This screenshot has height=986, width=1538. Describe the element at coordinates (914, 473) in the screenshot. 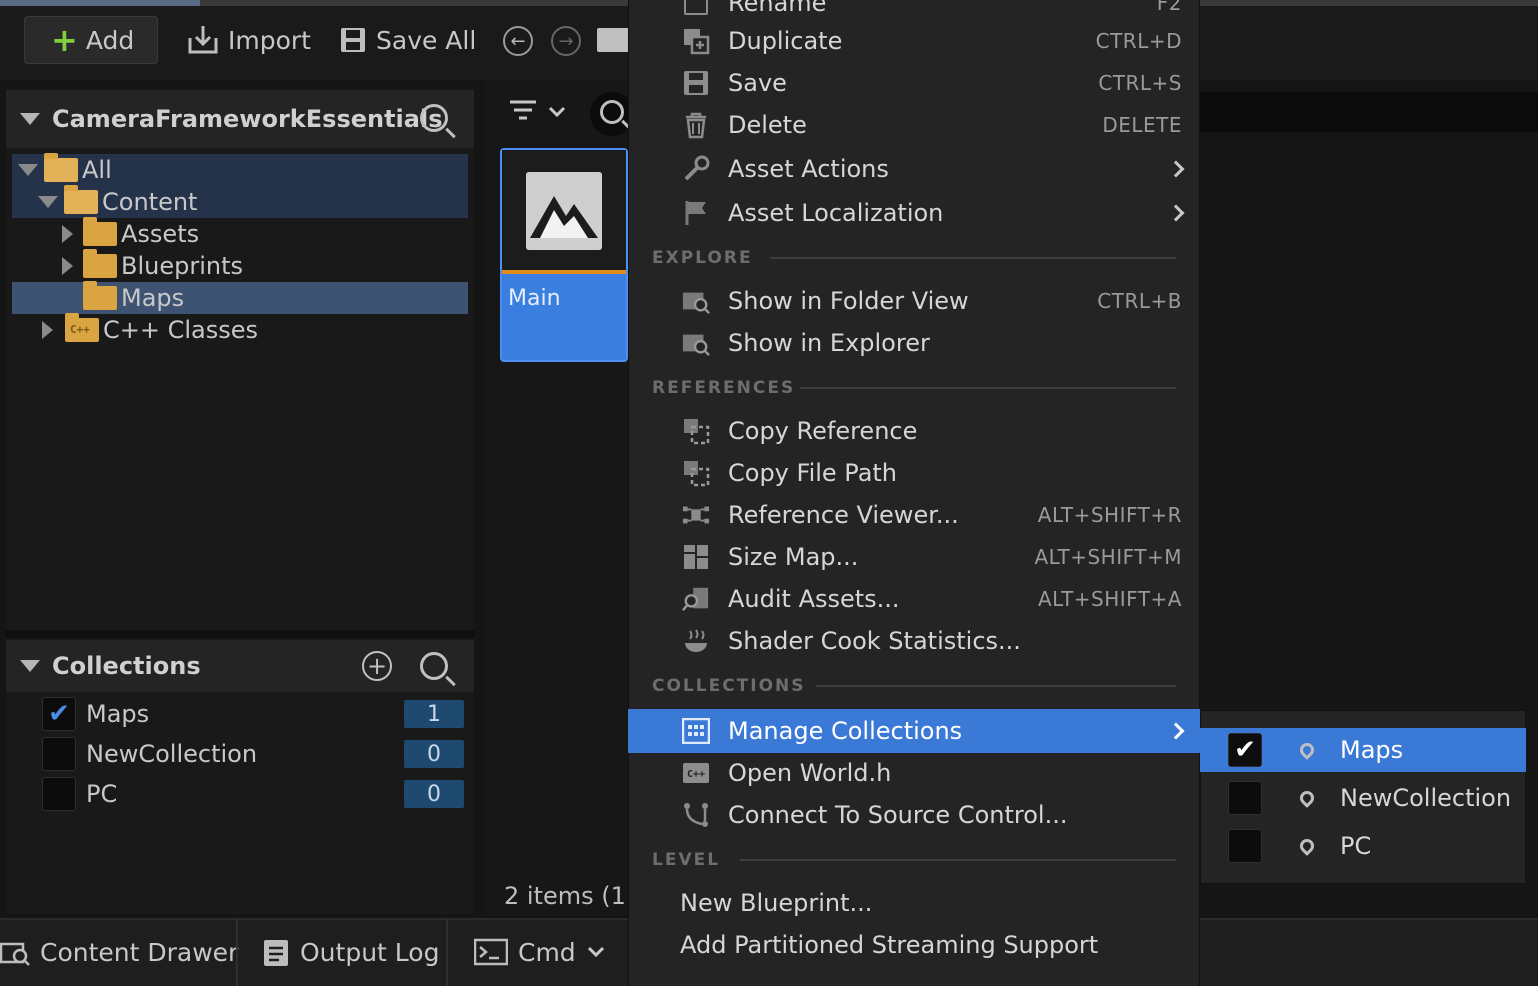

I see `menu-item-copy-file-path: Copy File Path` at that location.